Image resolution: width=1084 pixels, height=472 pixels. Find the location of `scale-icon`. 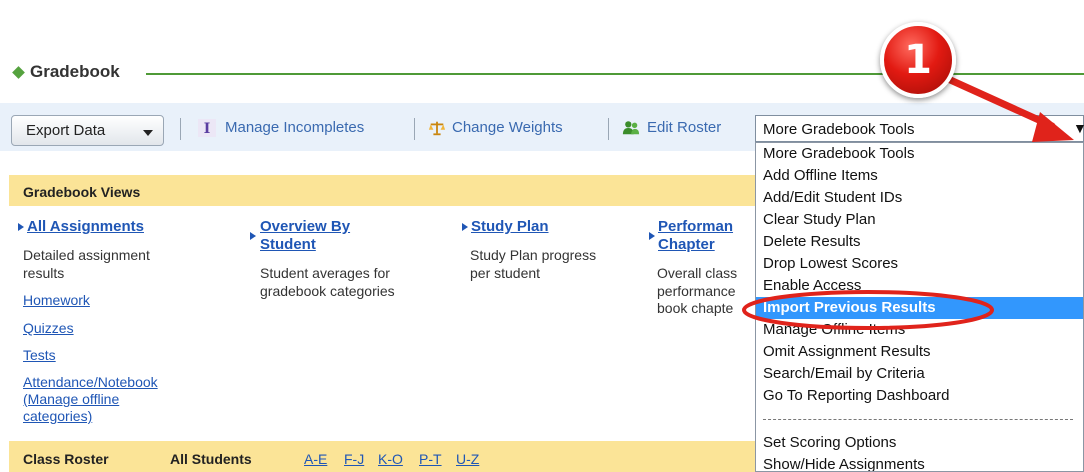

scale-icon is located at coordinates (437, 128).